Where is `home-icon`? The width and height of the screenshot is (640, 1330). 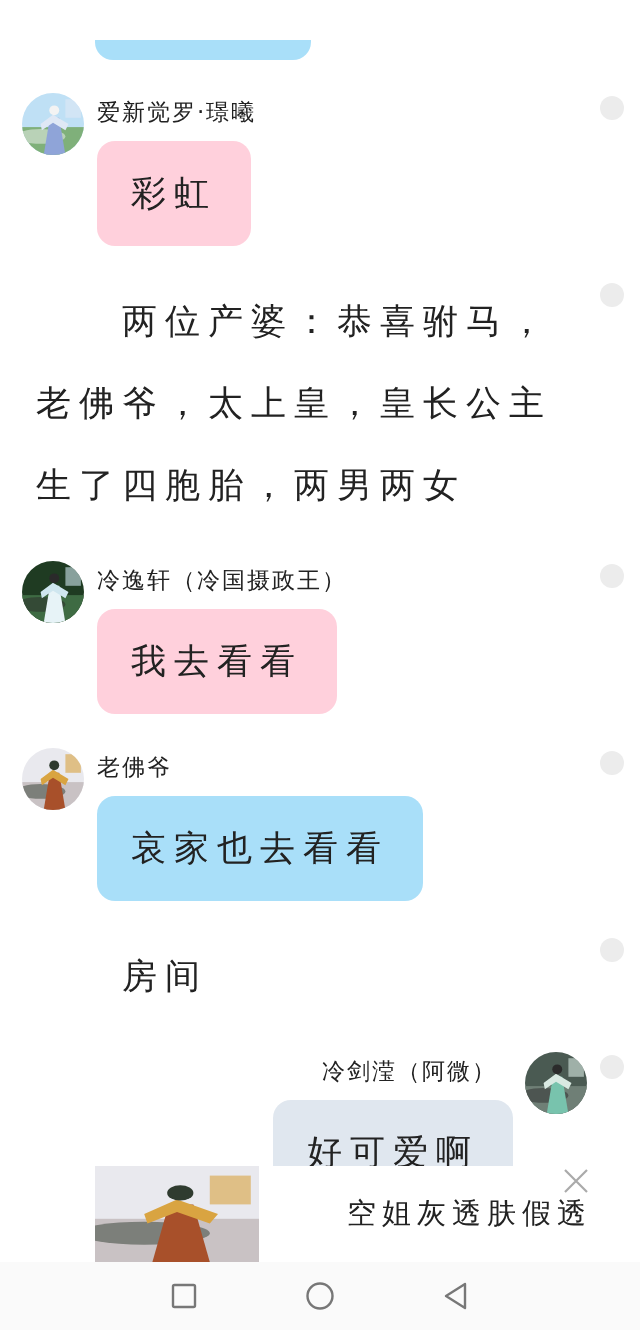 home-icon is located at coordinates (320, 1296).